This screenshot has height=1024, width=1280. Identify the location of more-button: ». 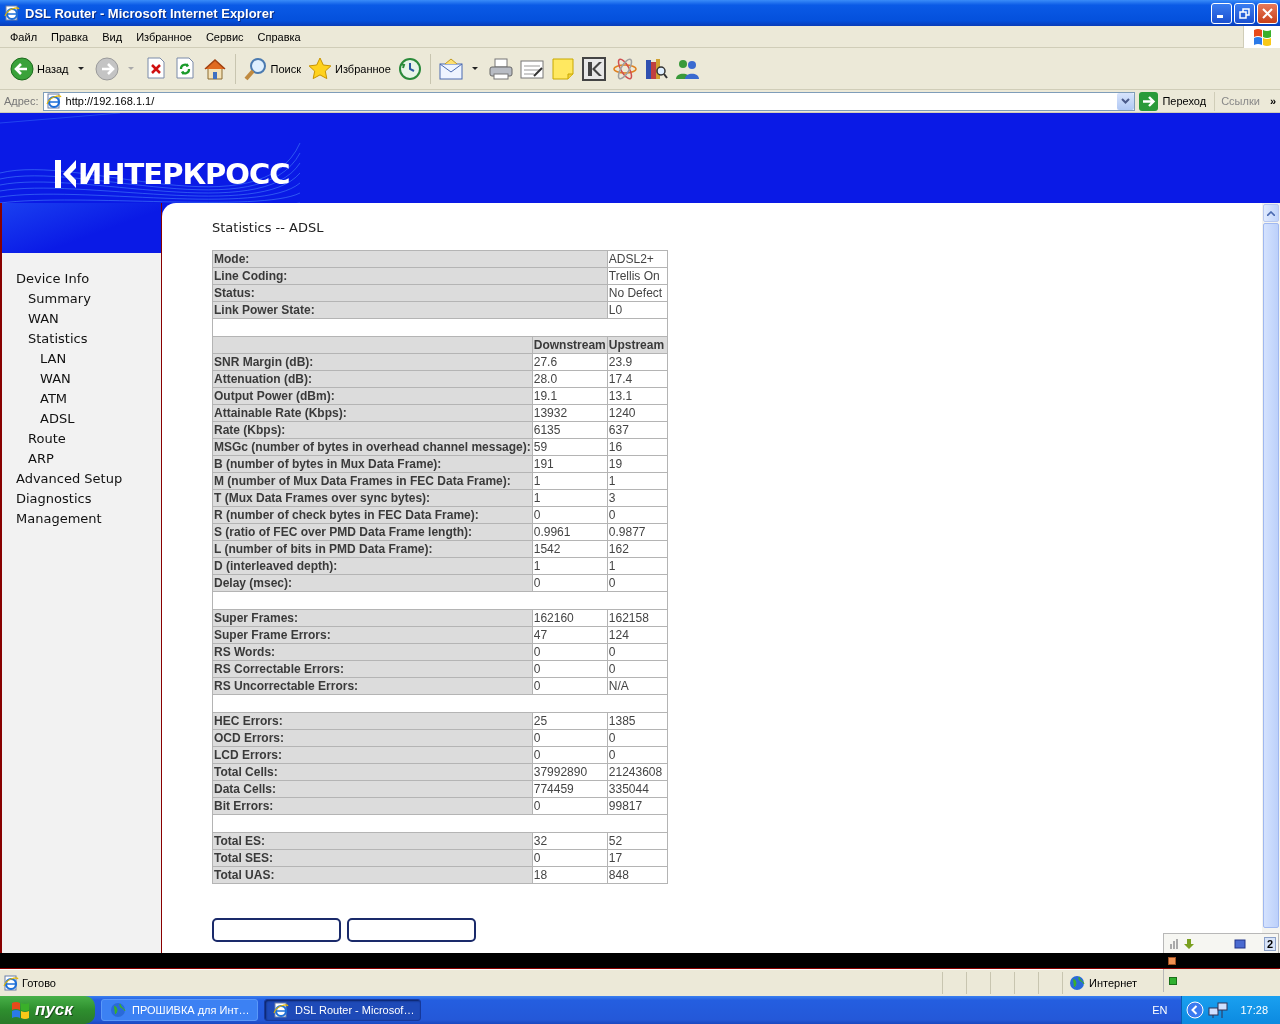
(1272, 101).